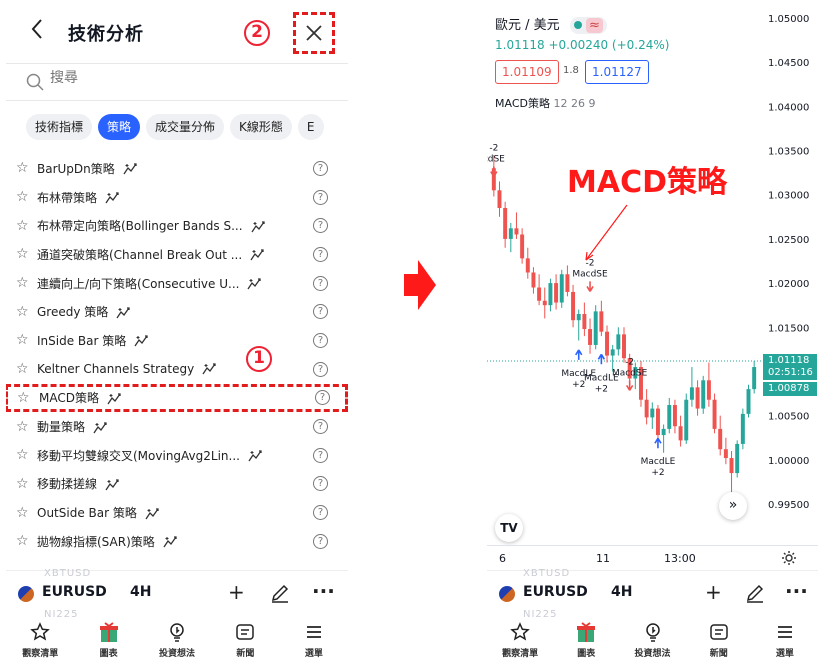 The width and height of the screenshot is (824, 667). Describe the element at coordinates (177, 512) in the screenshot. I see `strategy-item: ☆ OutSide Bar 策略?` at that location.